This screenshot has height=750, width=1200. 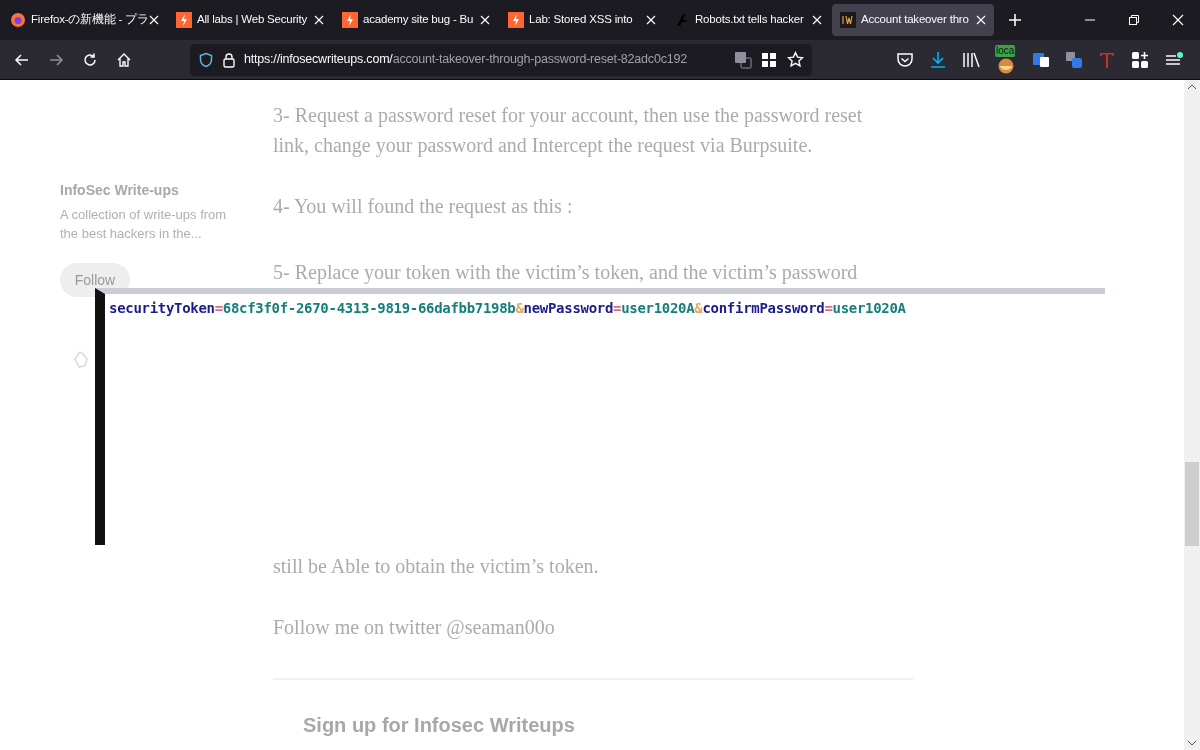 I want to click on back-icon, so click(x=22, y=59).